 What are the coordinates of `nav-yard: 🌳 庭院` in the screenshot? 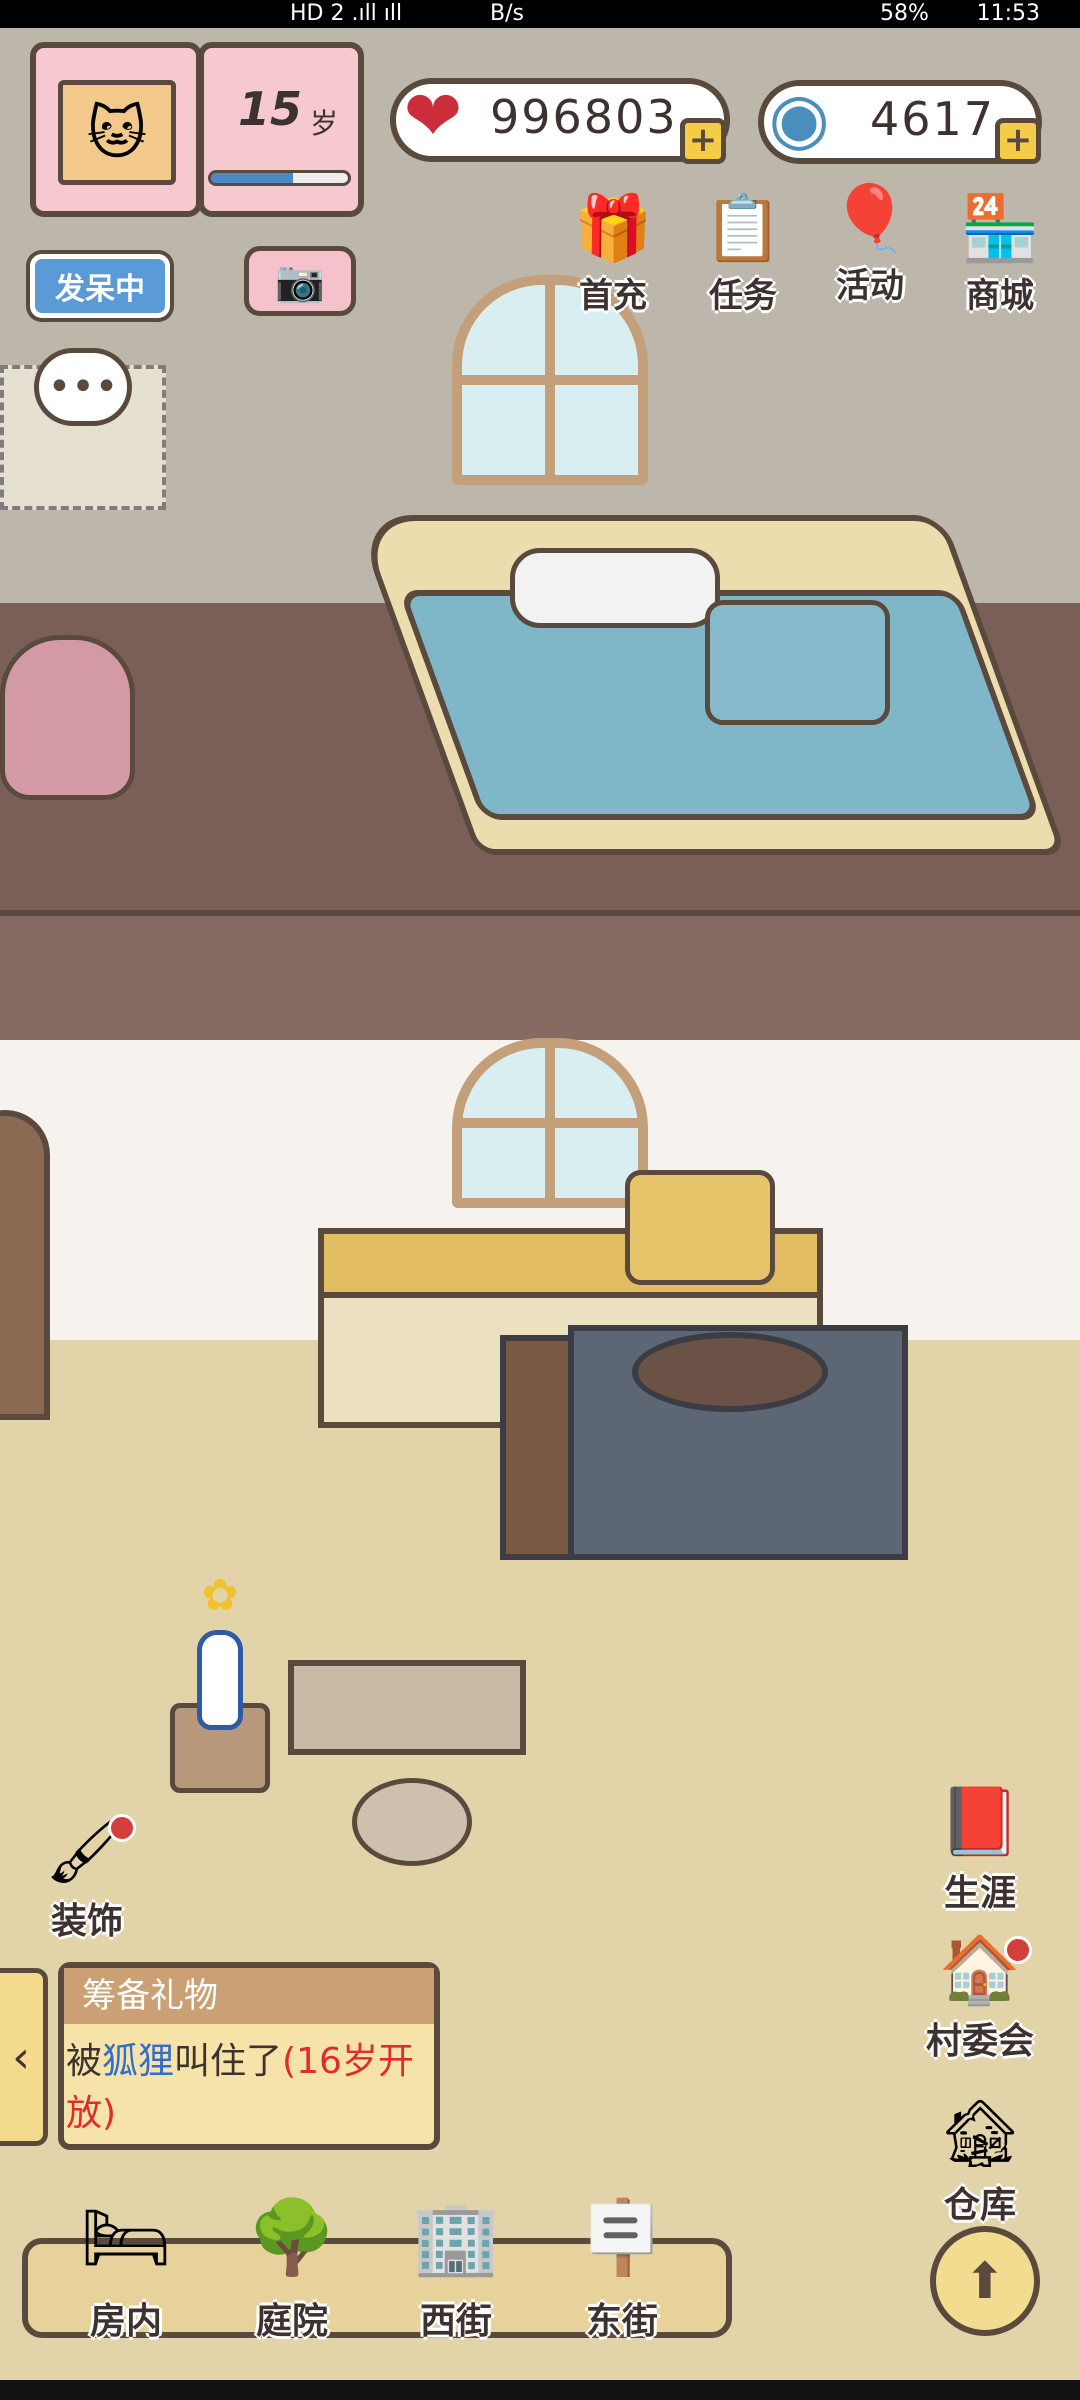 It's located at (292, 2262).